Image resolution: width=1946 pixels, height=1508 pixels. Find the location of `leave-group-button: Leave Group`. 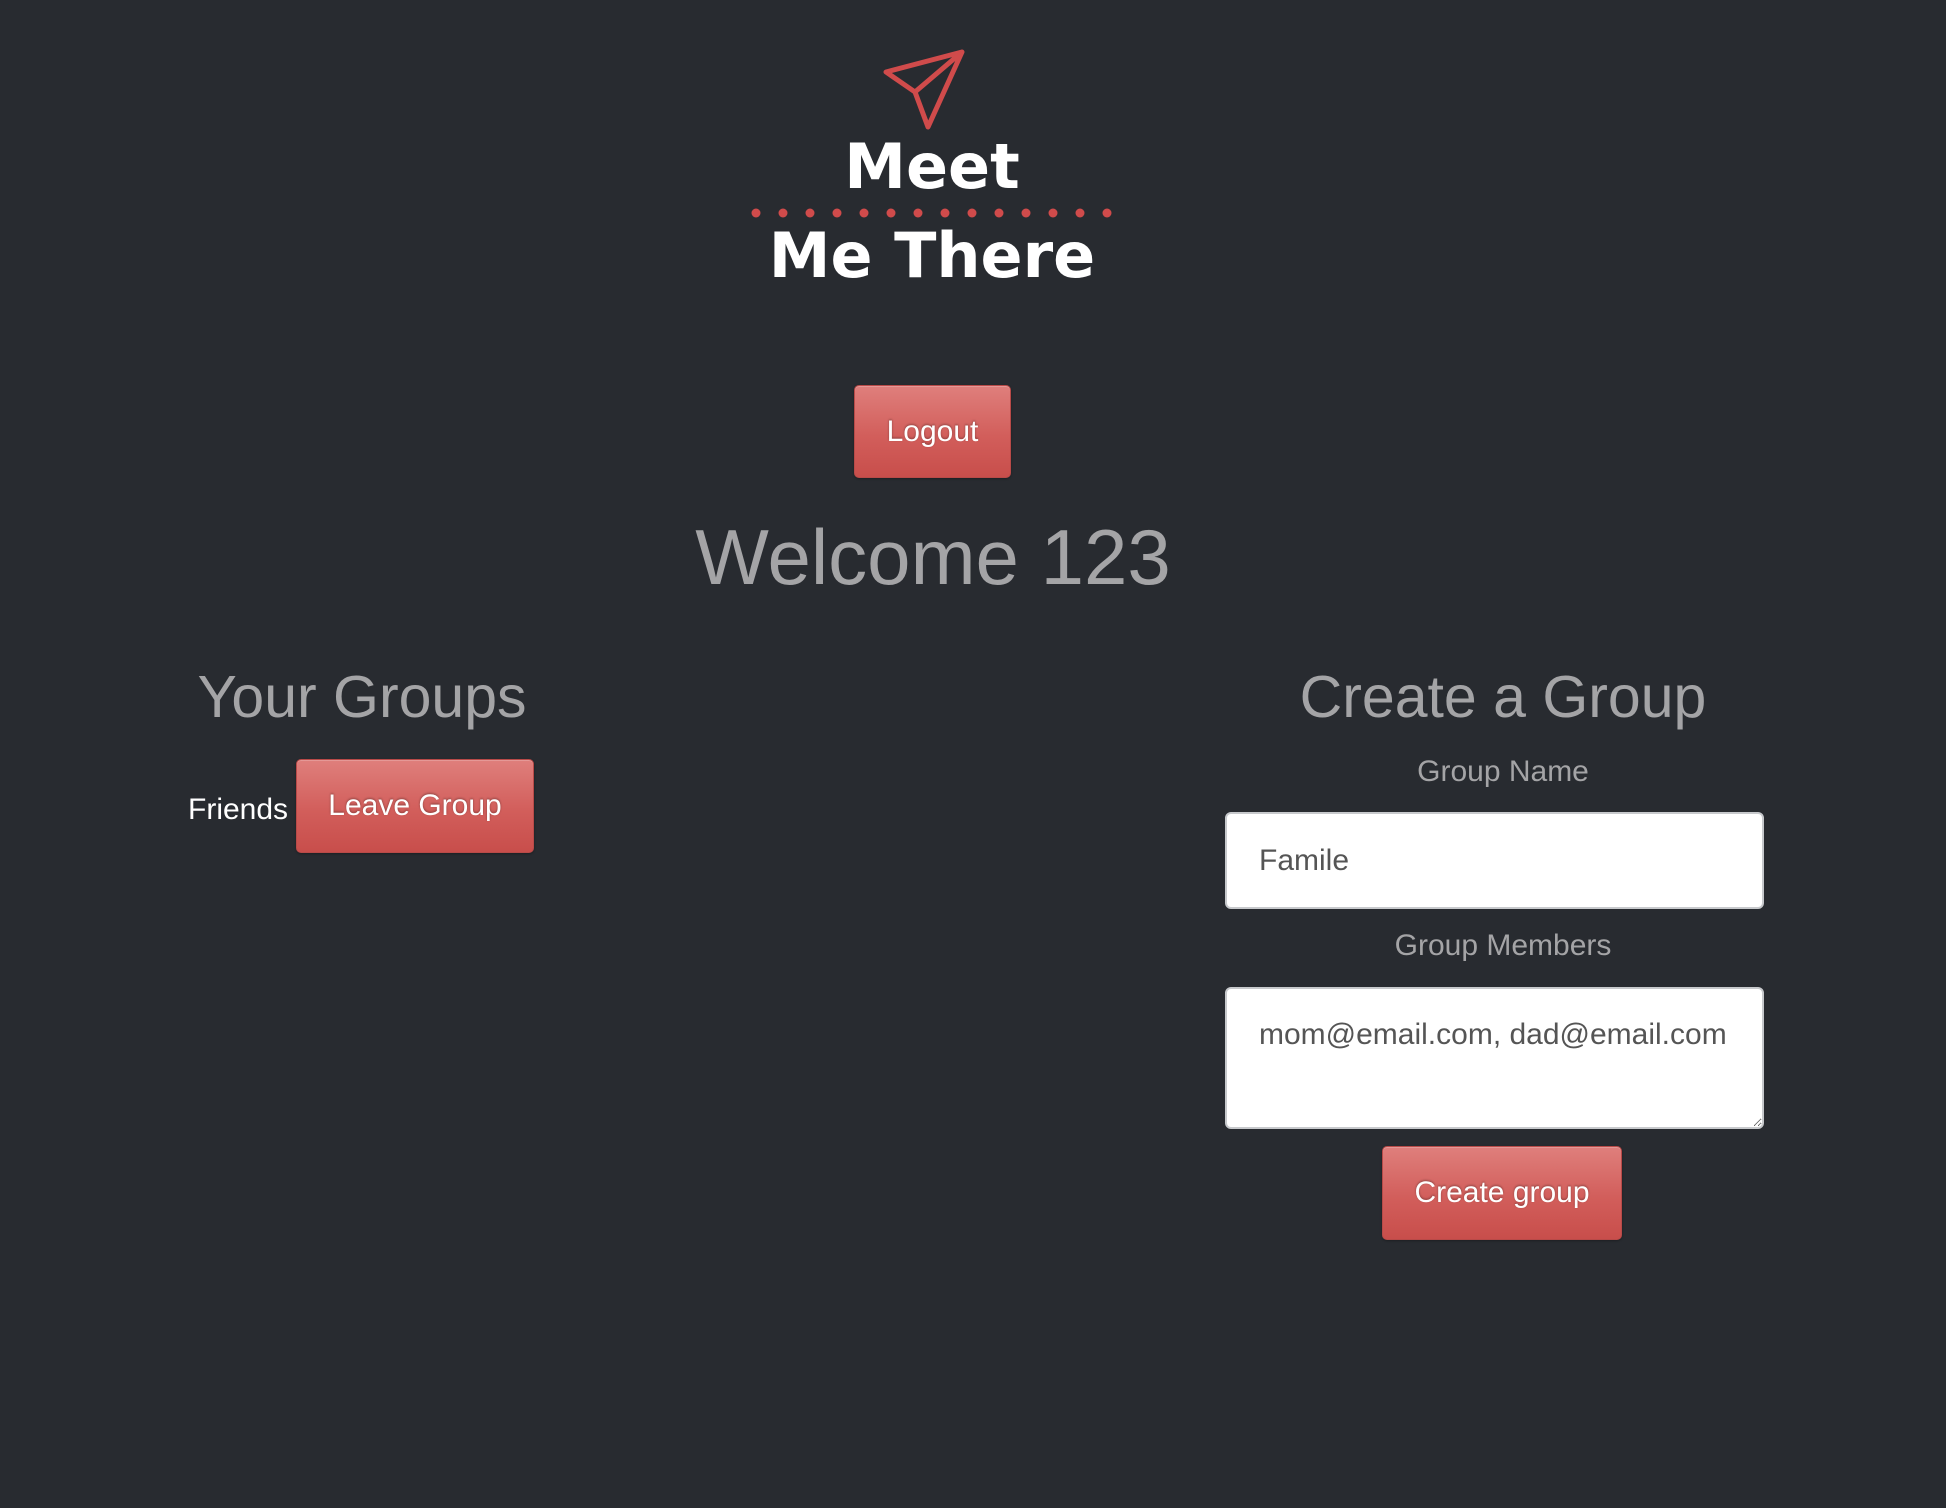

leave-group-button: Leave Group is located at coordinates (415, 806).